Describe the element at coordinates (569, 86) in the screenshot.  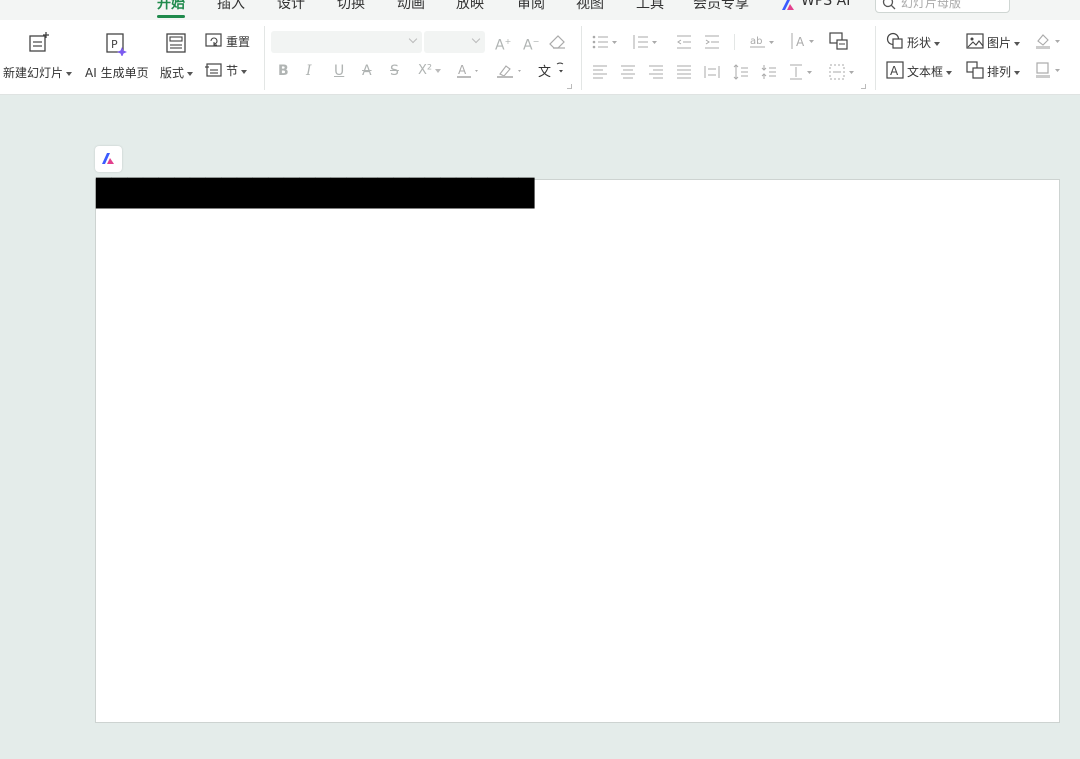
I see `font-dialog-launcher` at that location.